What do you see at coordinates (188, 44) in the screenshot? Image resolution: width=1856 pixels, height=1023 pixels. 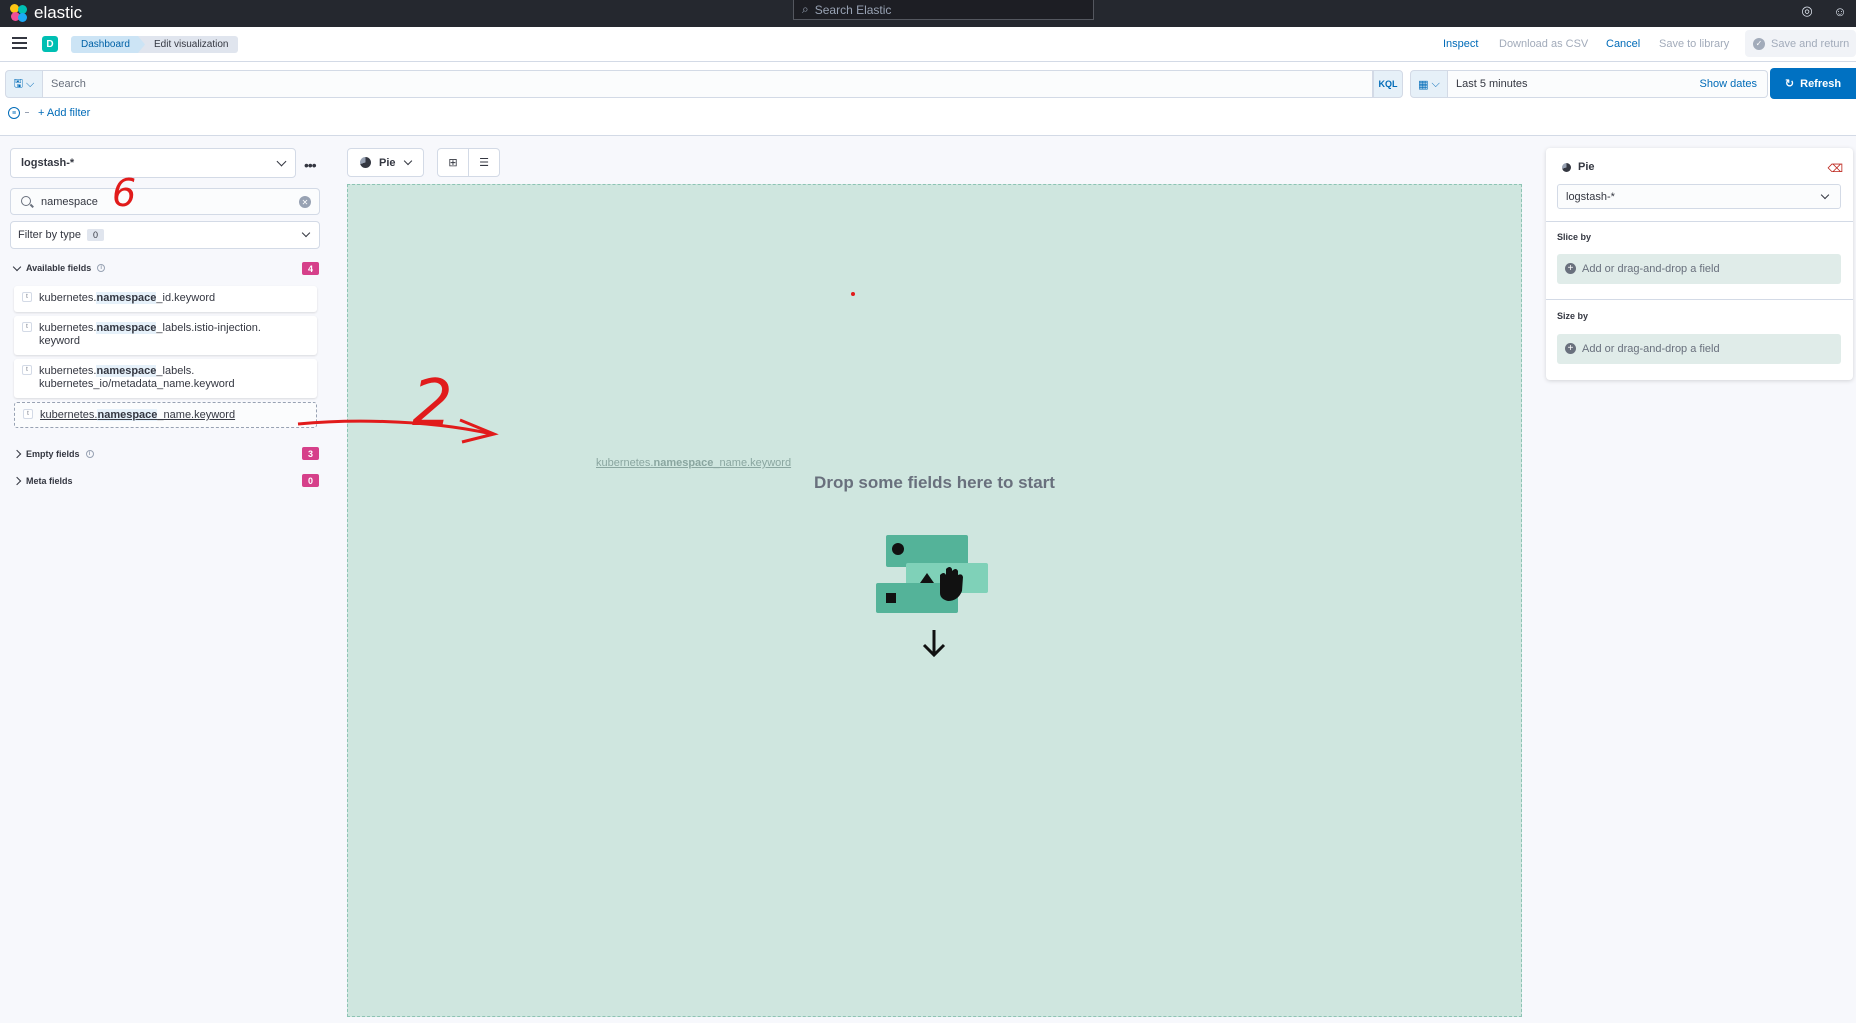 I see `breadcrumb-edit-visualization: Edit visualization` at bounding box center [188, 44].